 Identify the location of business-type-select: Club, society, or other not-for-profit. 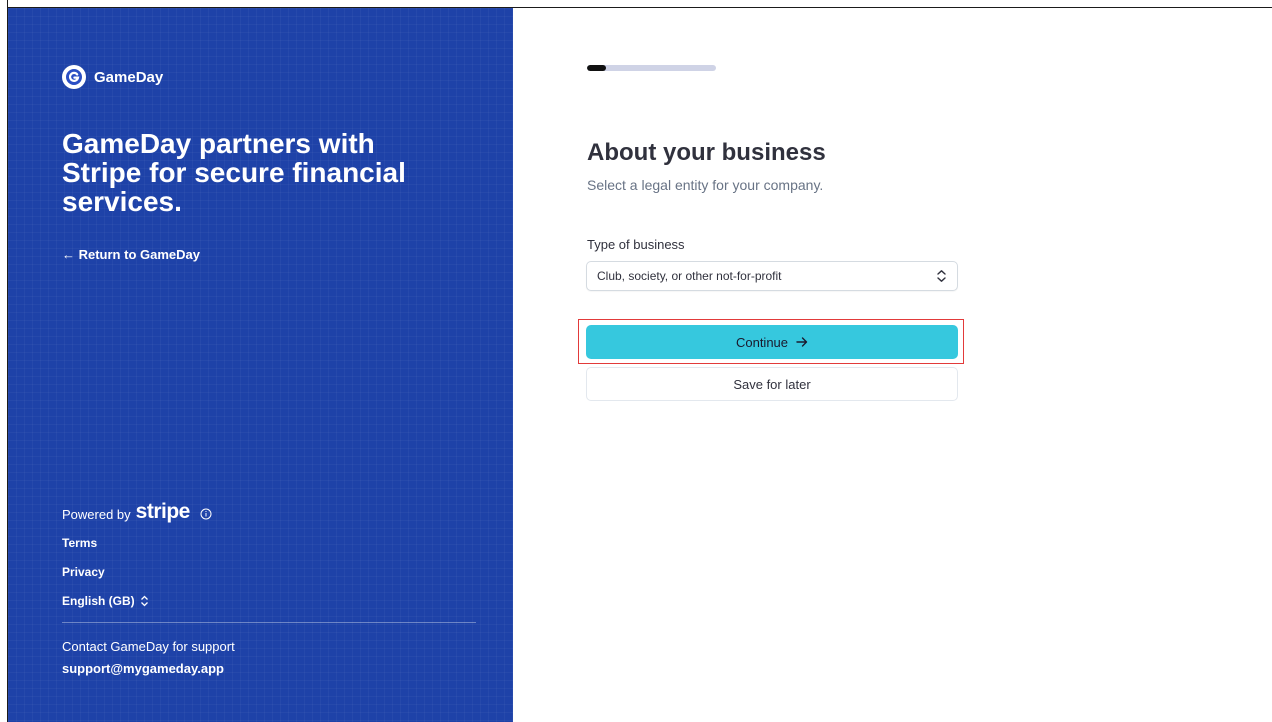
(772, 276).